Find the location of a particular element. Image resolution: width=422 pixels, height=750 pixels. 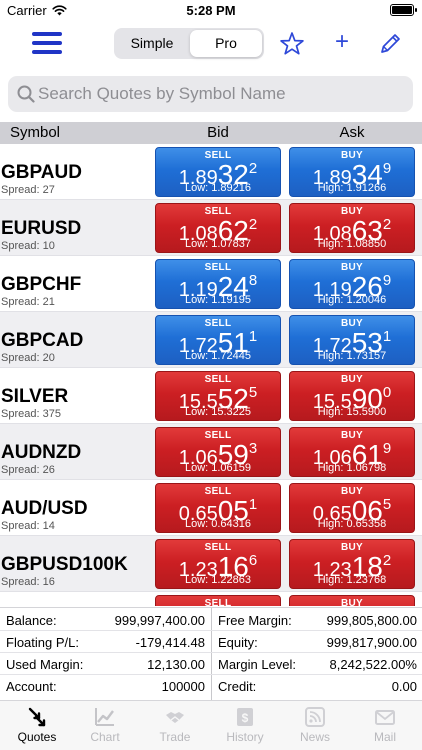

price-fraction: 2 is located at coordinates (387, 560).